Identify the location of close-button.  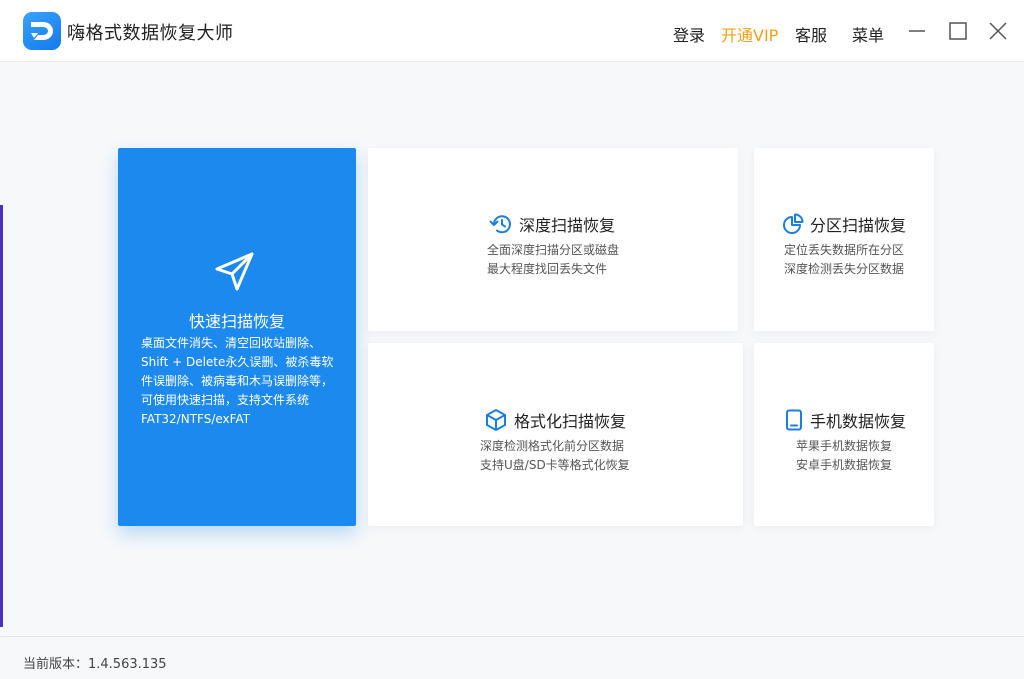
(998, 31).